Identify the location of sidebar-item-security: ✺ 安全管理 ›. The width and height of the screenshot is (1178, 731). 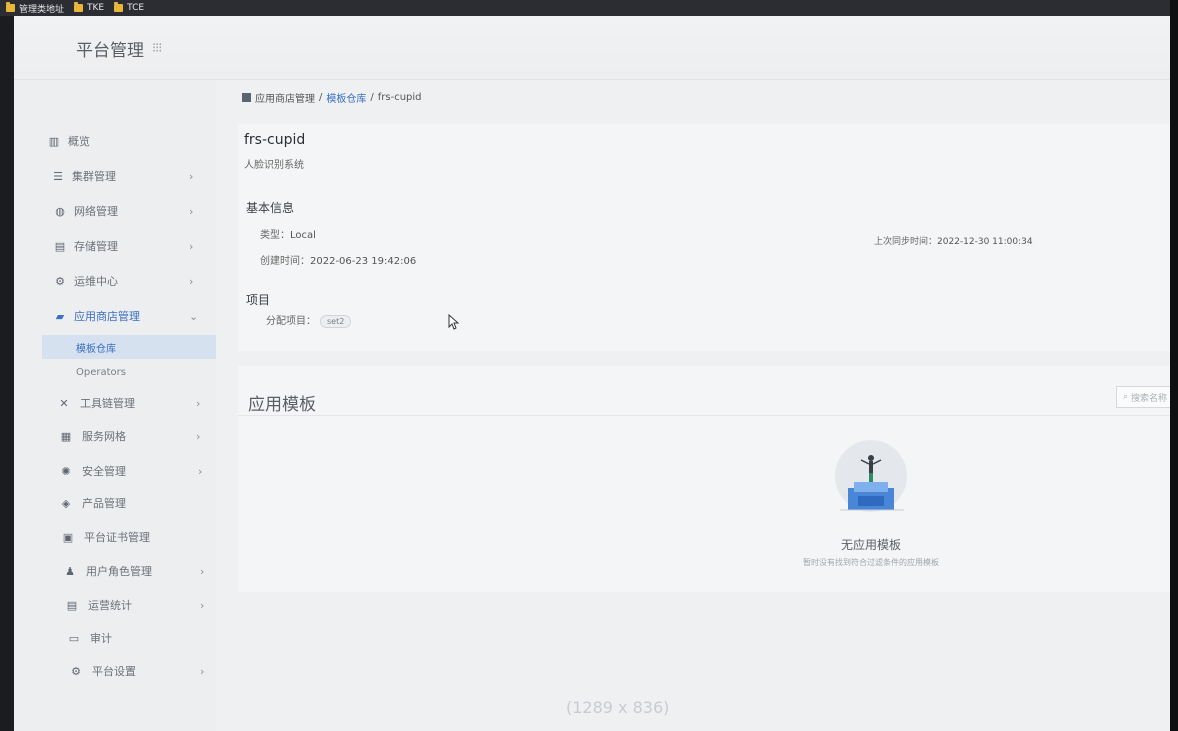
(115, 471).